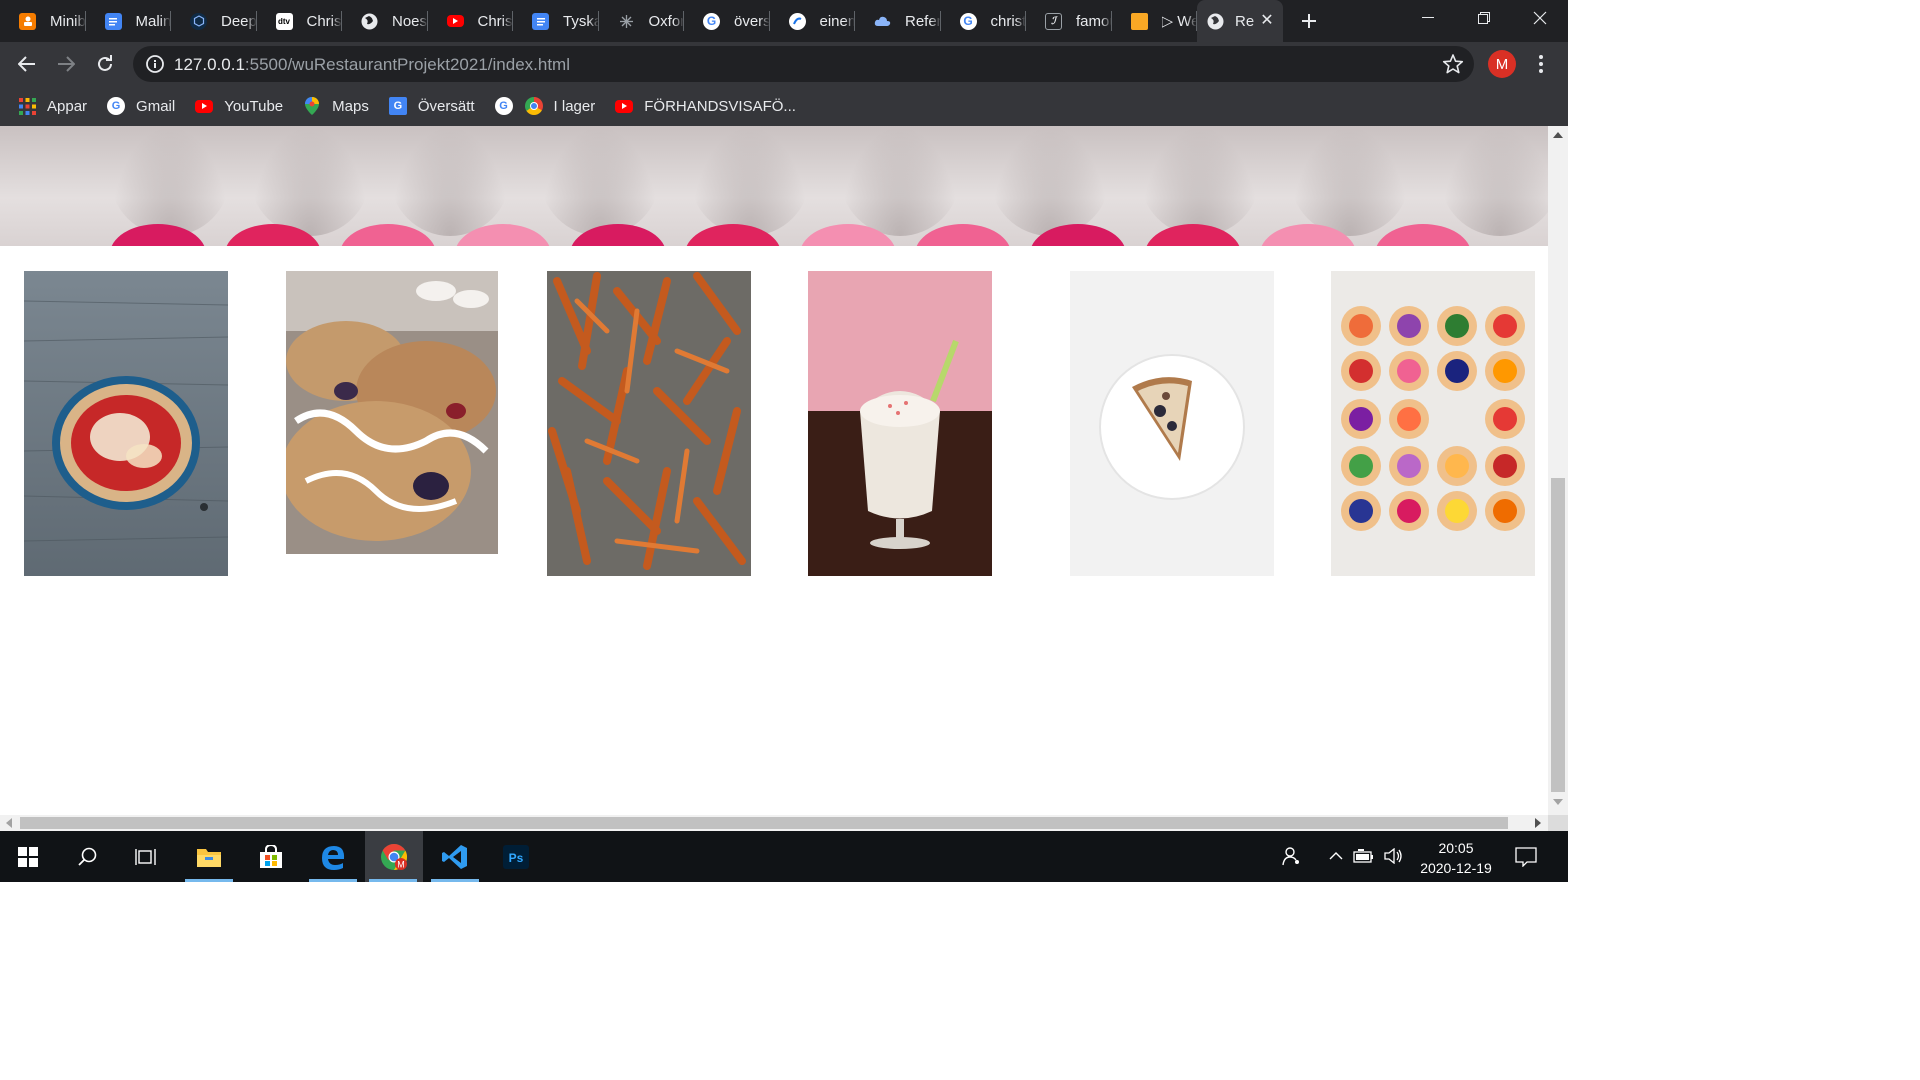 This screenshot has width=1920, height=1080. I want to click on volume-icon, so click(1394, 856).